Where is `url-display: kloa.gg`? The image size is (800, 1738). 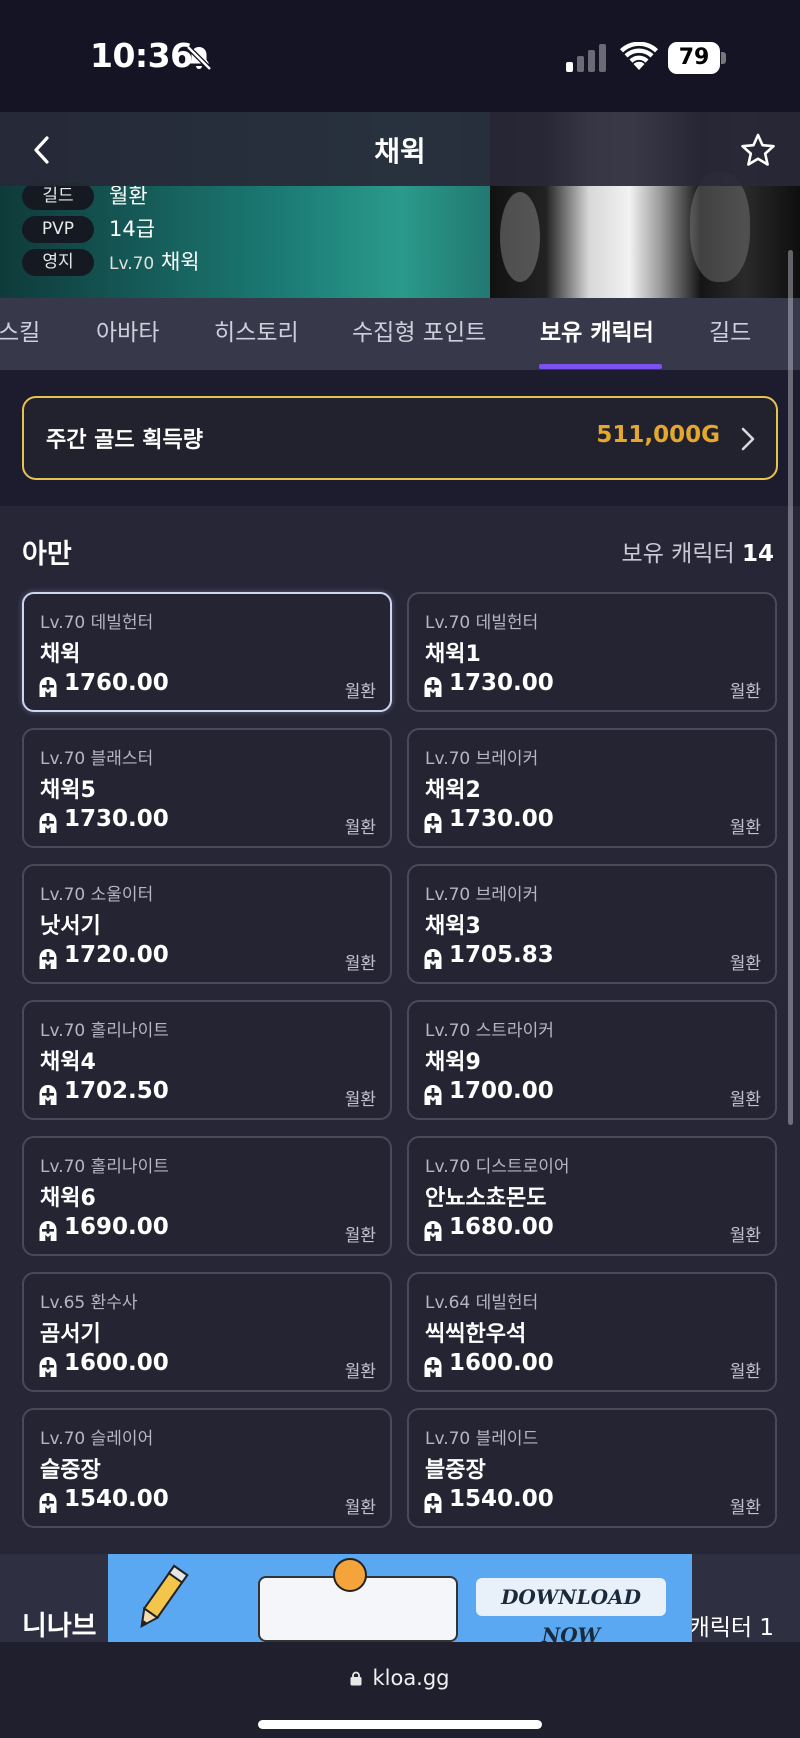 url-display: kloa.gg is located at coordinates (400, 1678).